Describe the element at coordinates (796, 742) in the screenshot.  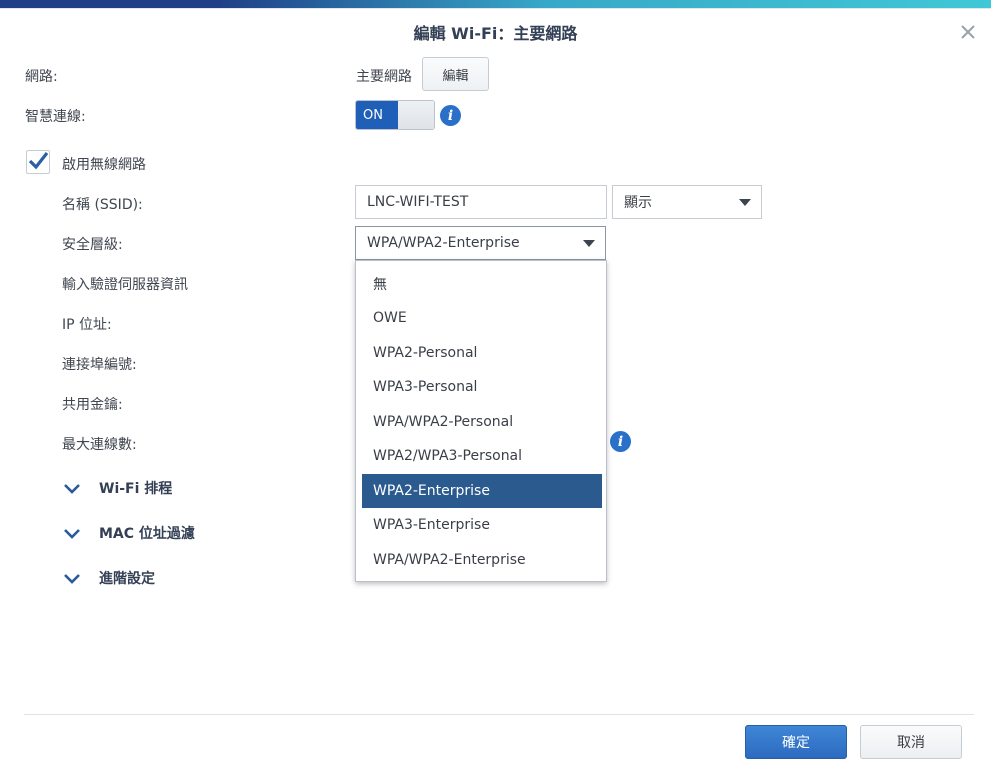
I see `confirm-button: 確定` at that location.